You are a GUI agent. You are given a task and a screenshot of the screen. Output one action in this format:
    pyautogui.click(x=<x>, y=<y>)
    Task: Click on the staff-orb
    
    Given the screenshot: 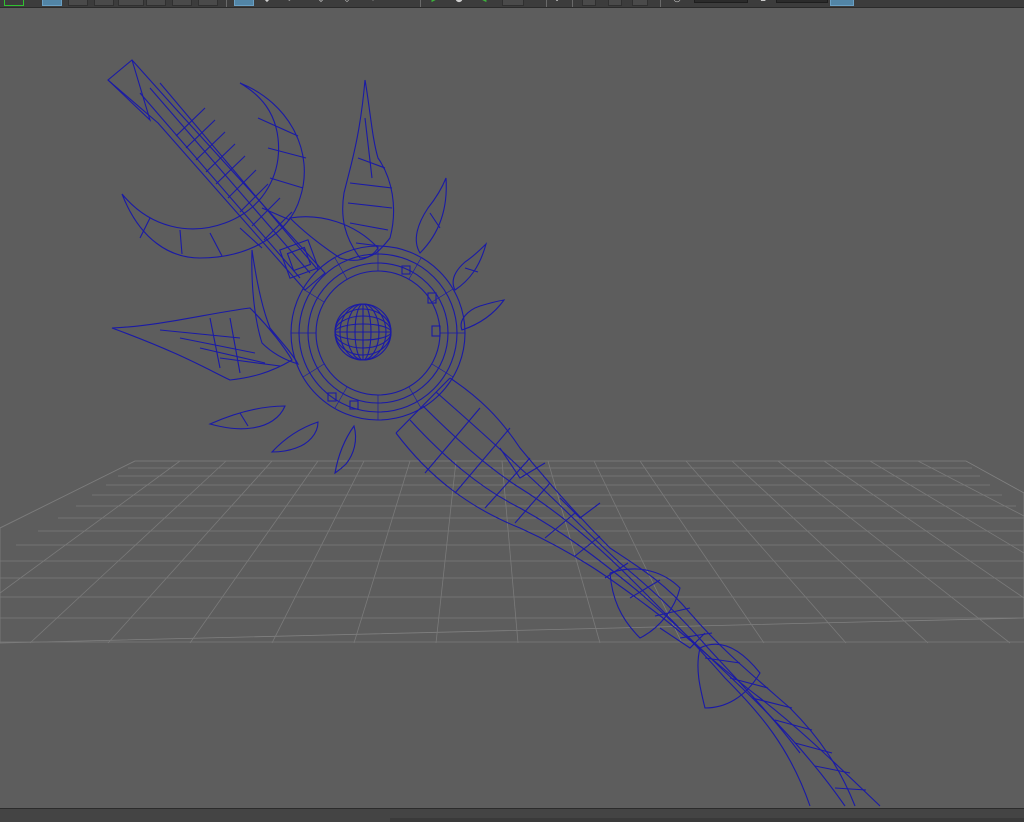 What is the action you would take?
    pyautogui.click(x=363, y=332)
    